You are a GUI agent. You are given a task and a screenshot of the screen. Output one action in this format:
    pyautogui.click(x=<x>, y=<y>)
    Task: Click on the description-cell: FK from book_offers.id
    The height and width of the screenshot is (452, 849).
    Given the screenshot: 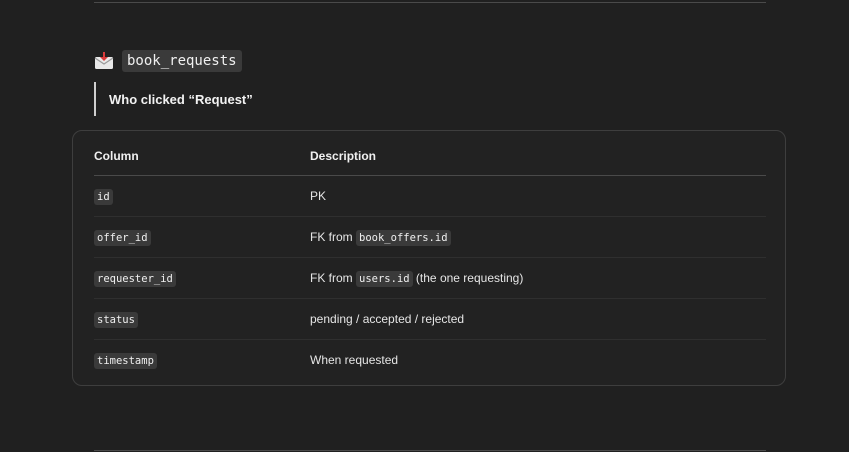 What is the action you would take?
    pyautogui.click(x=538, y=237)
    